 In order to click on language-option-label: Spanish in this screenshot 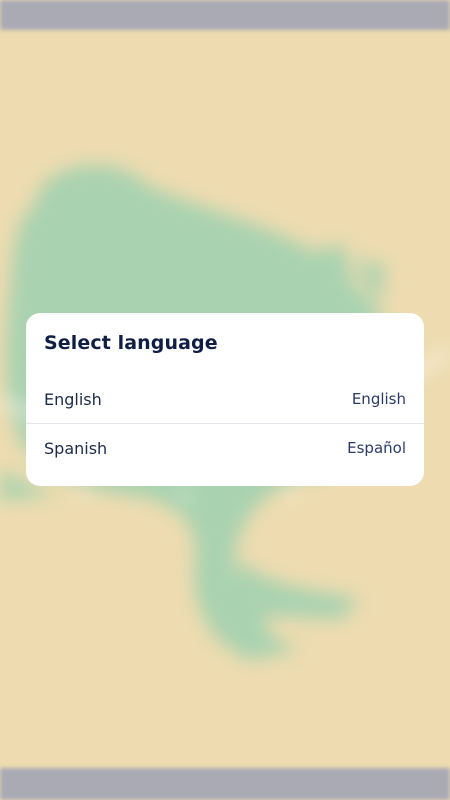, I will do `click(76, 448)`.